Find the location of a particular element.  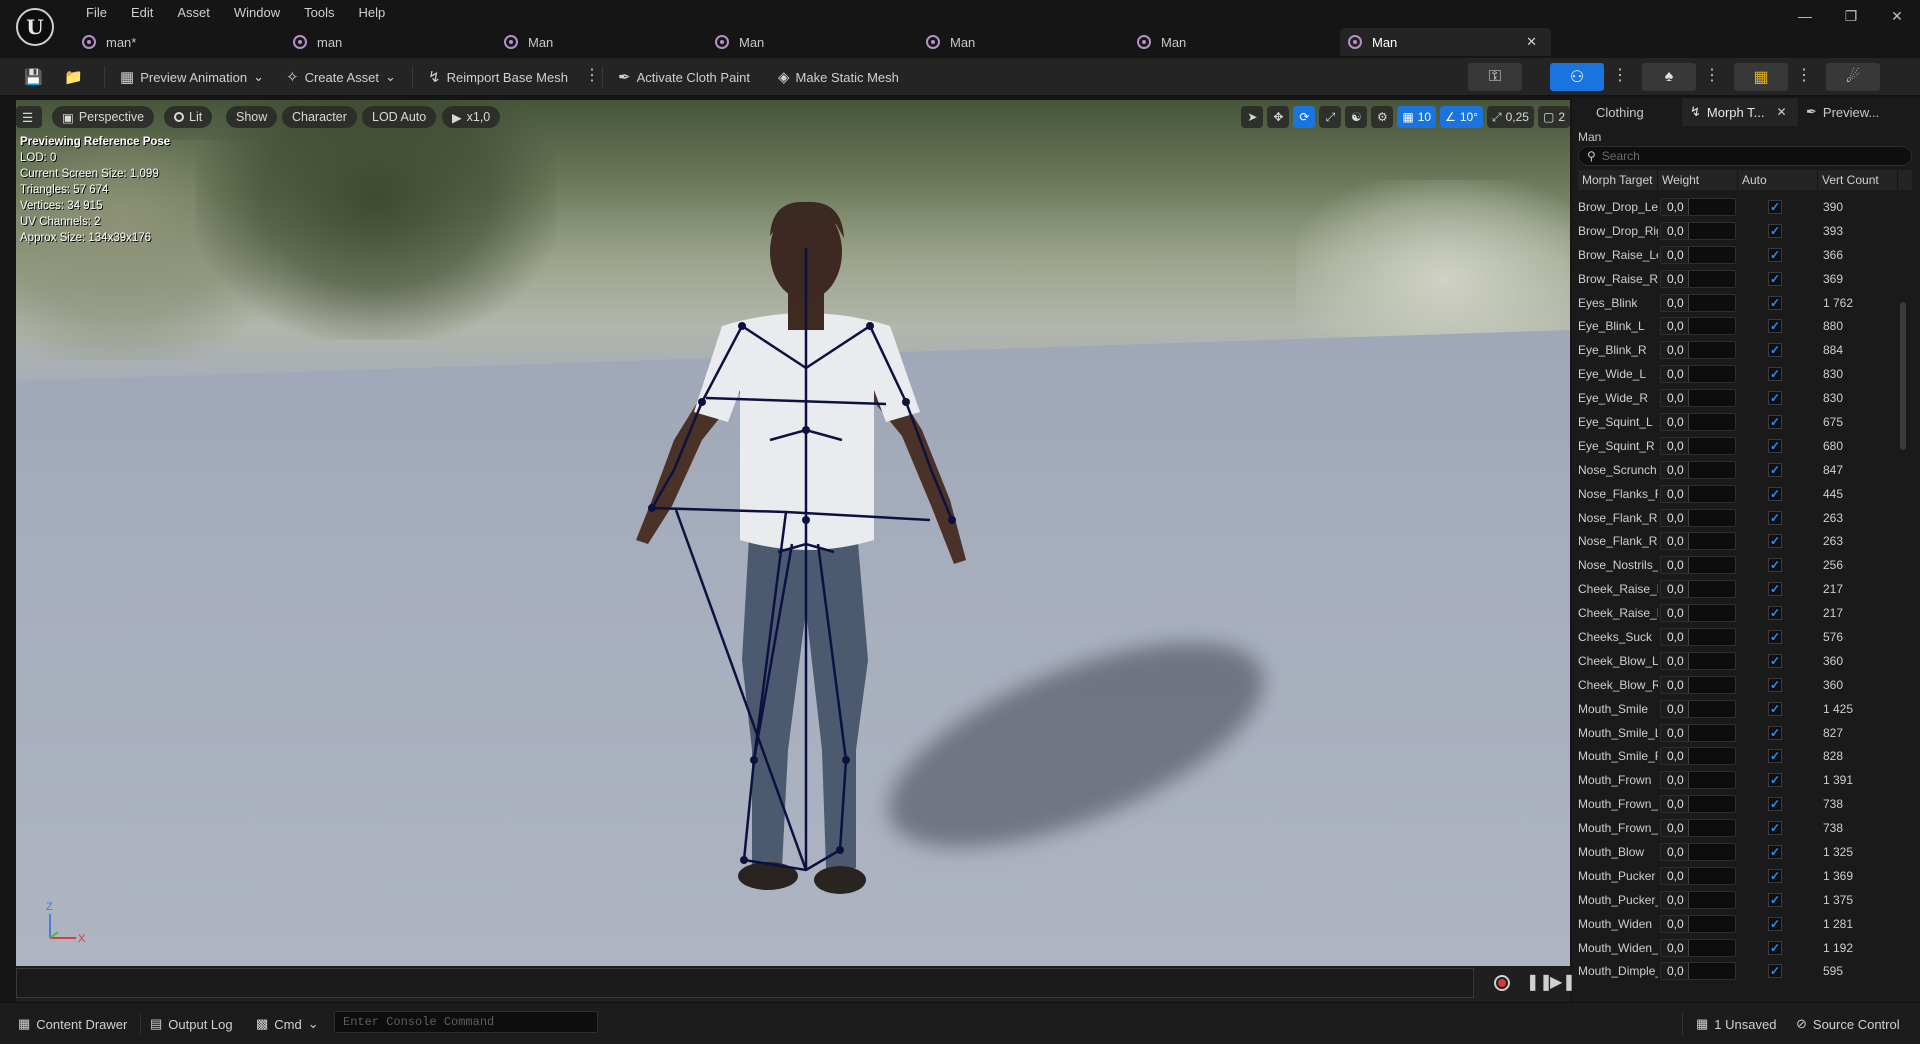

grid-snap-button: ▦ 10 is located at coordinates (1417, 117).